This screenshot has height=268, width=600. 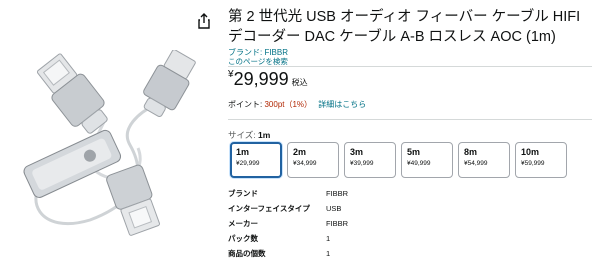 What do you see at coordinates (261, 79) in the screenshot?
I see `price-value: 29,999` at bounding box center [261, 79].